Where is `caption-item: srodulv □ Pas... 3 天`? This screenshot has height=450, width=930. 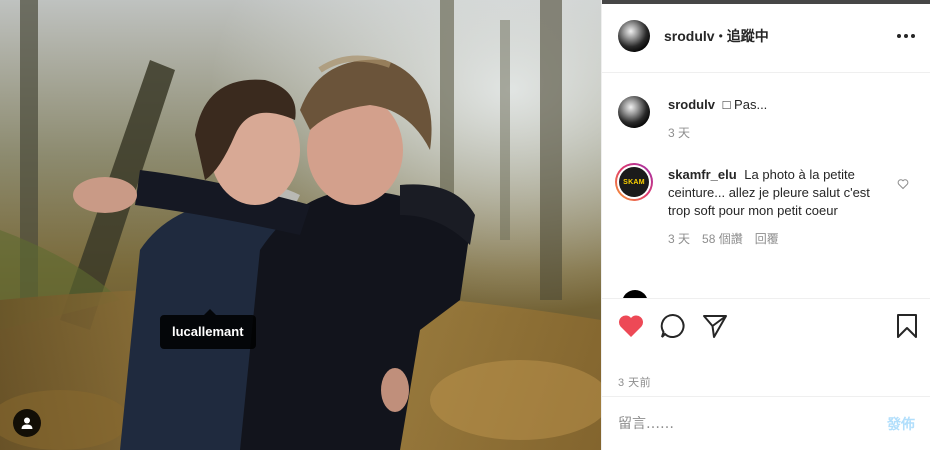 caption-item: srodulv □ Pas... 3 天 is located at coordinates (748, 119).